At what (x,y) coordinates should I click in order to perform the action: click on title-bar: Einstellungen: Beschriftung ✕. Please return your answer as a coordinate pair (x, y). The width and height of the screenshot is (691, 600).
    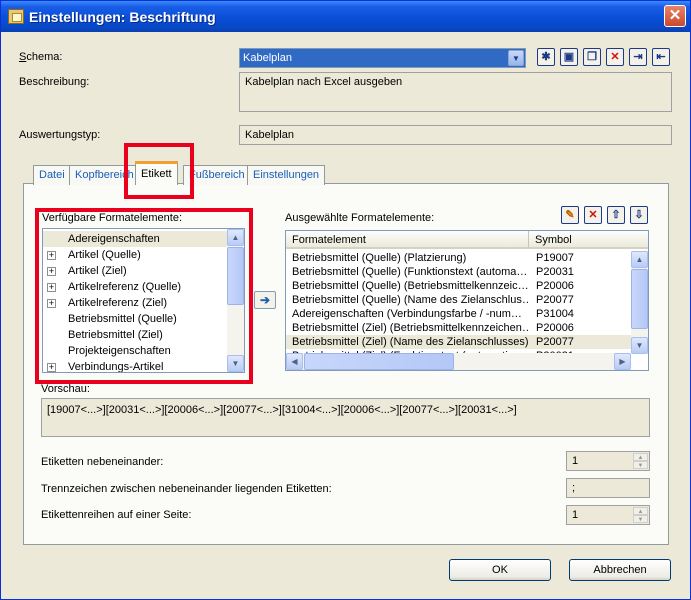
    Looking at the image, I should click on (345, 16).